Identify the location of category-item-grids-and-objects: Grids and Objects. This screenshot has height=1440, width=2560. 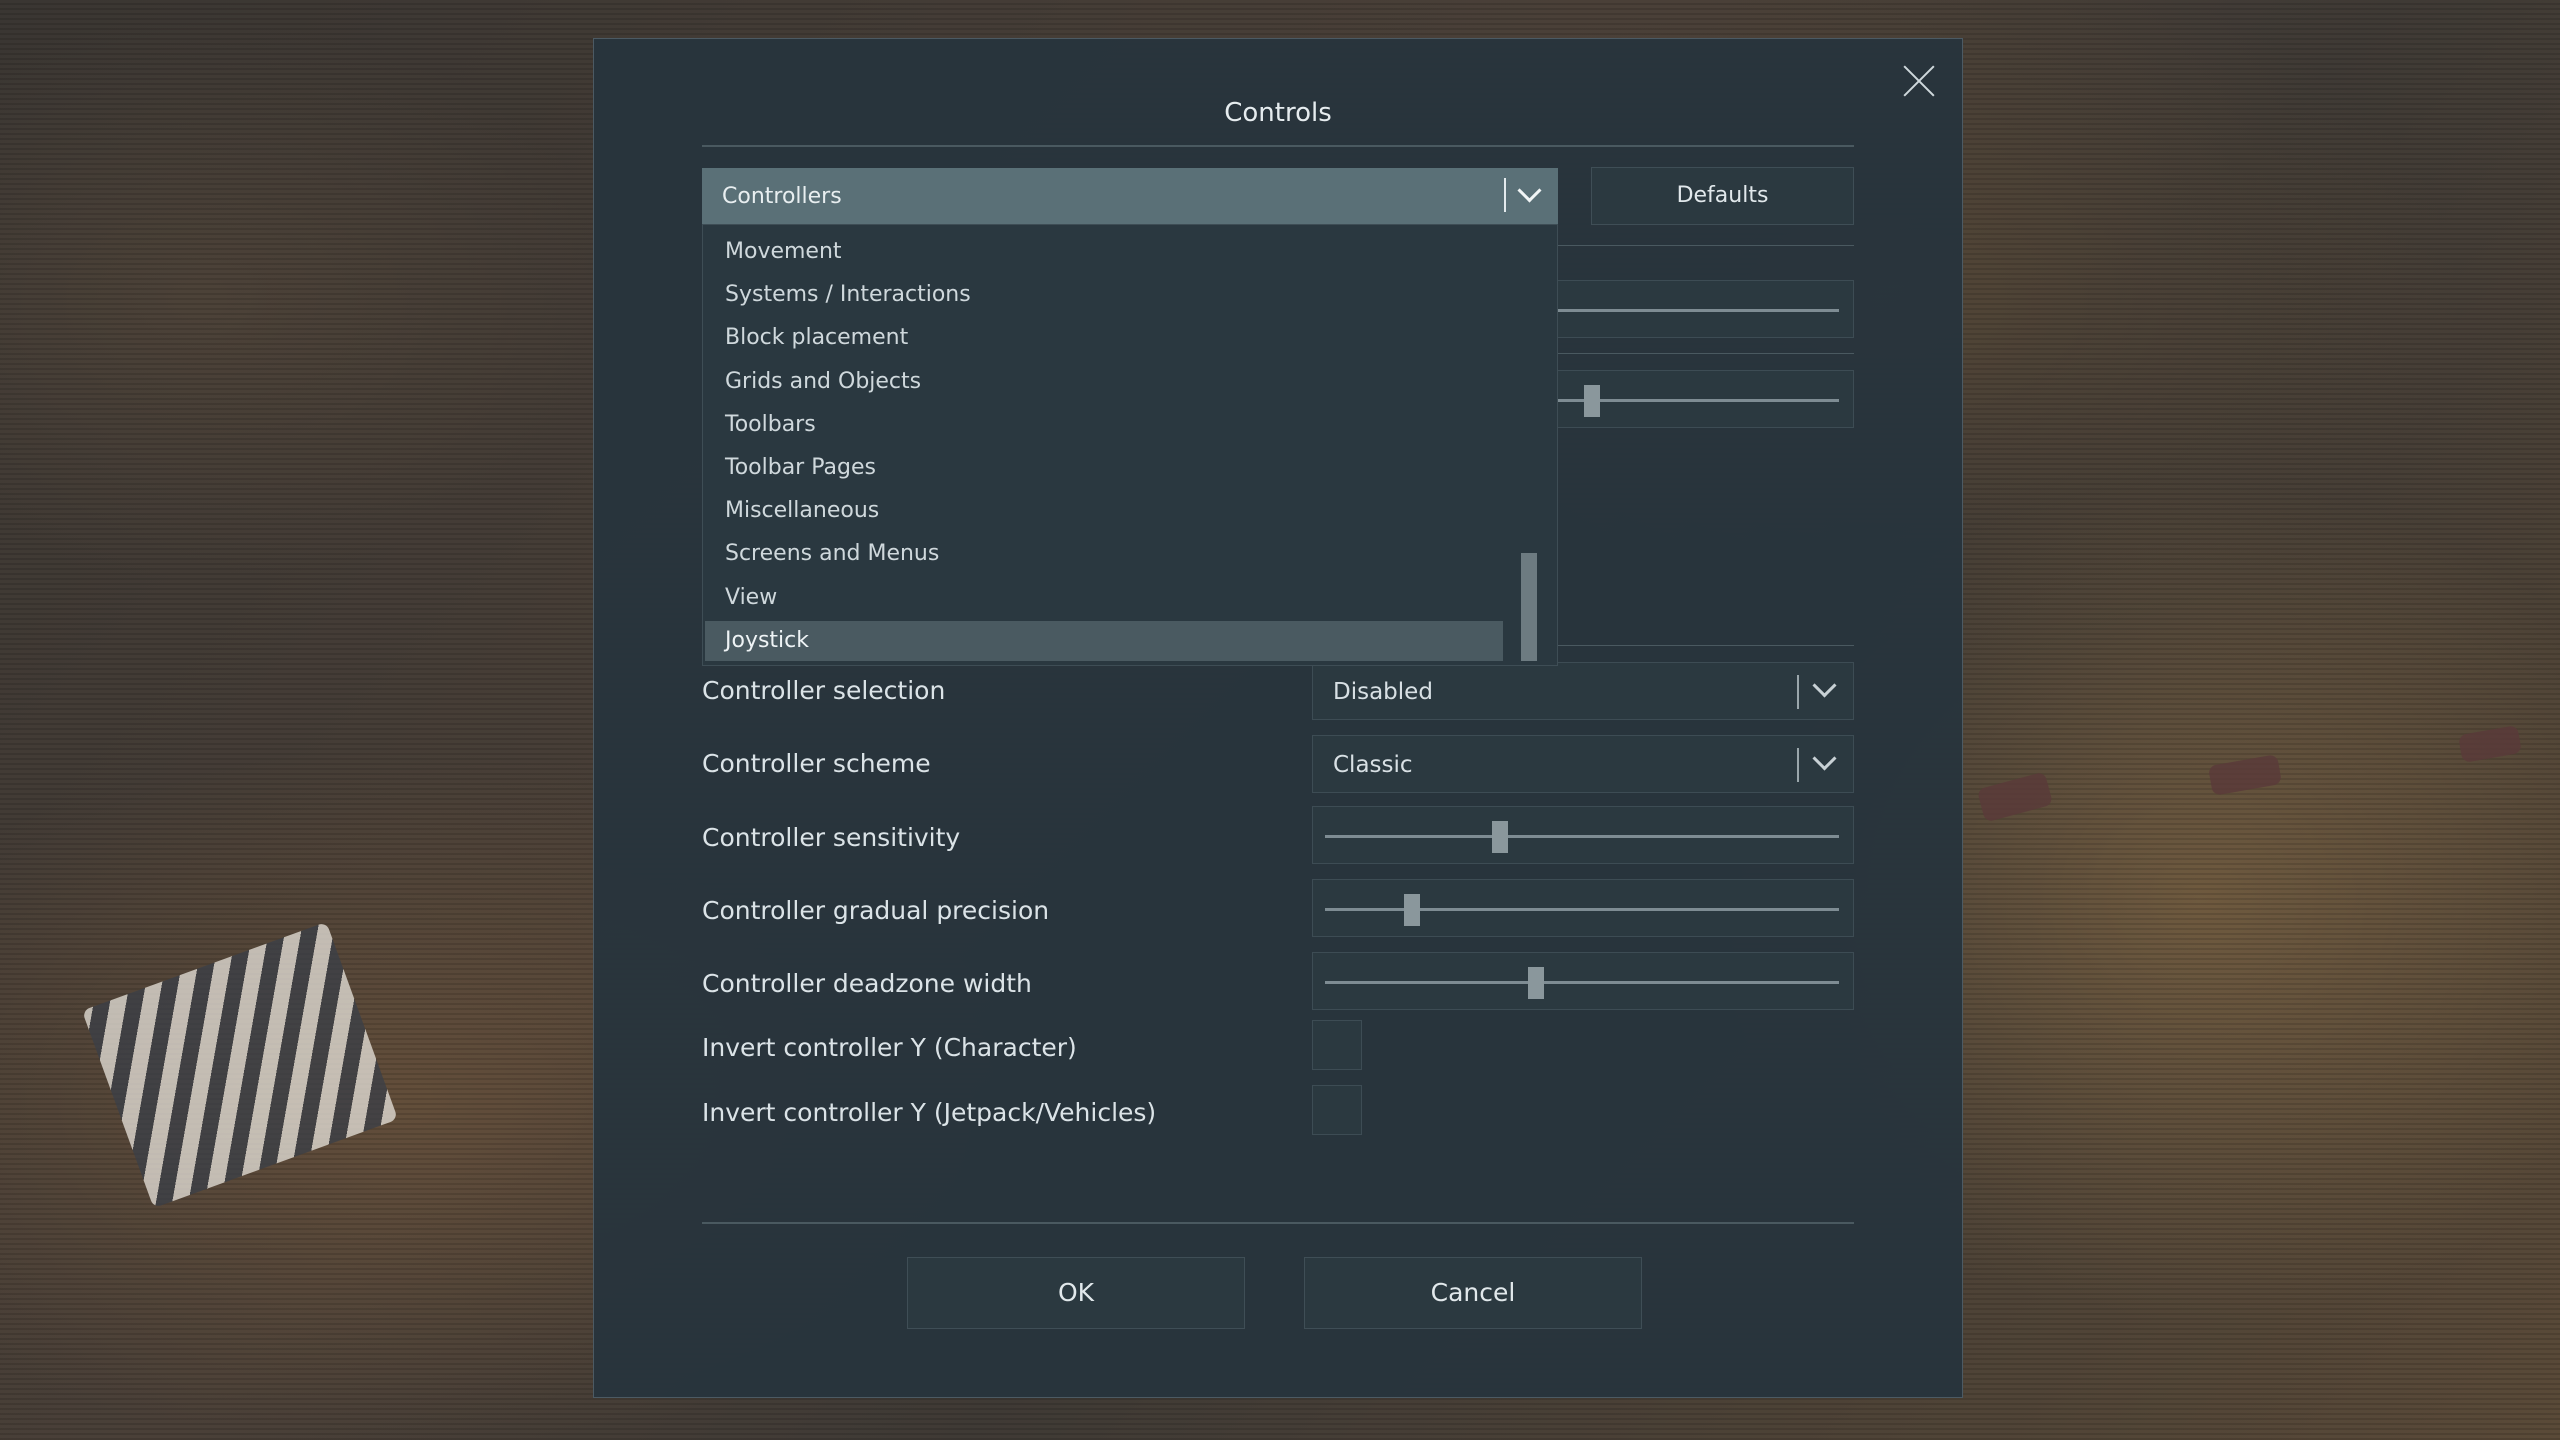
(1104, 382).